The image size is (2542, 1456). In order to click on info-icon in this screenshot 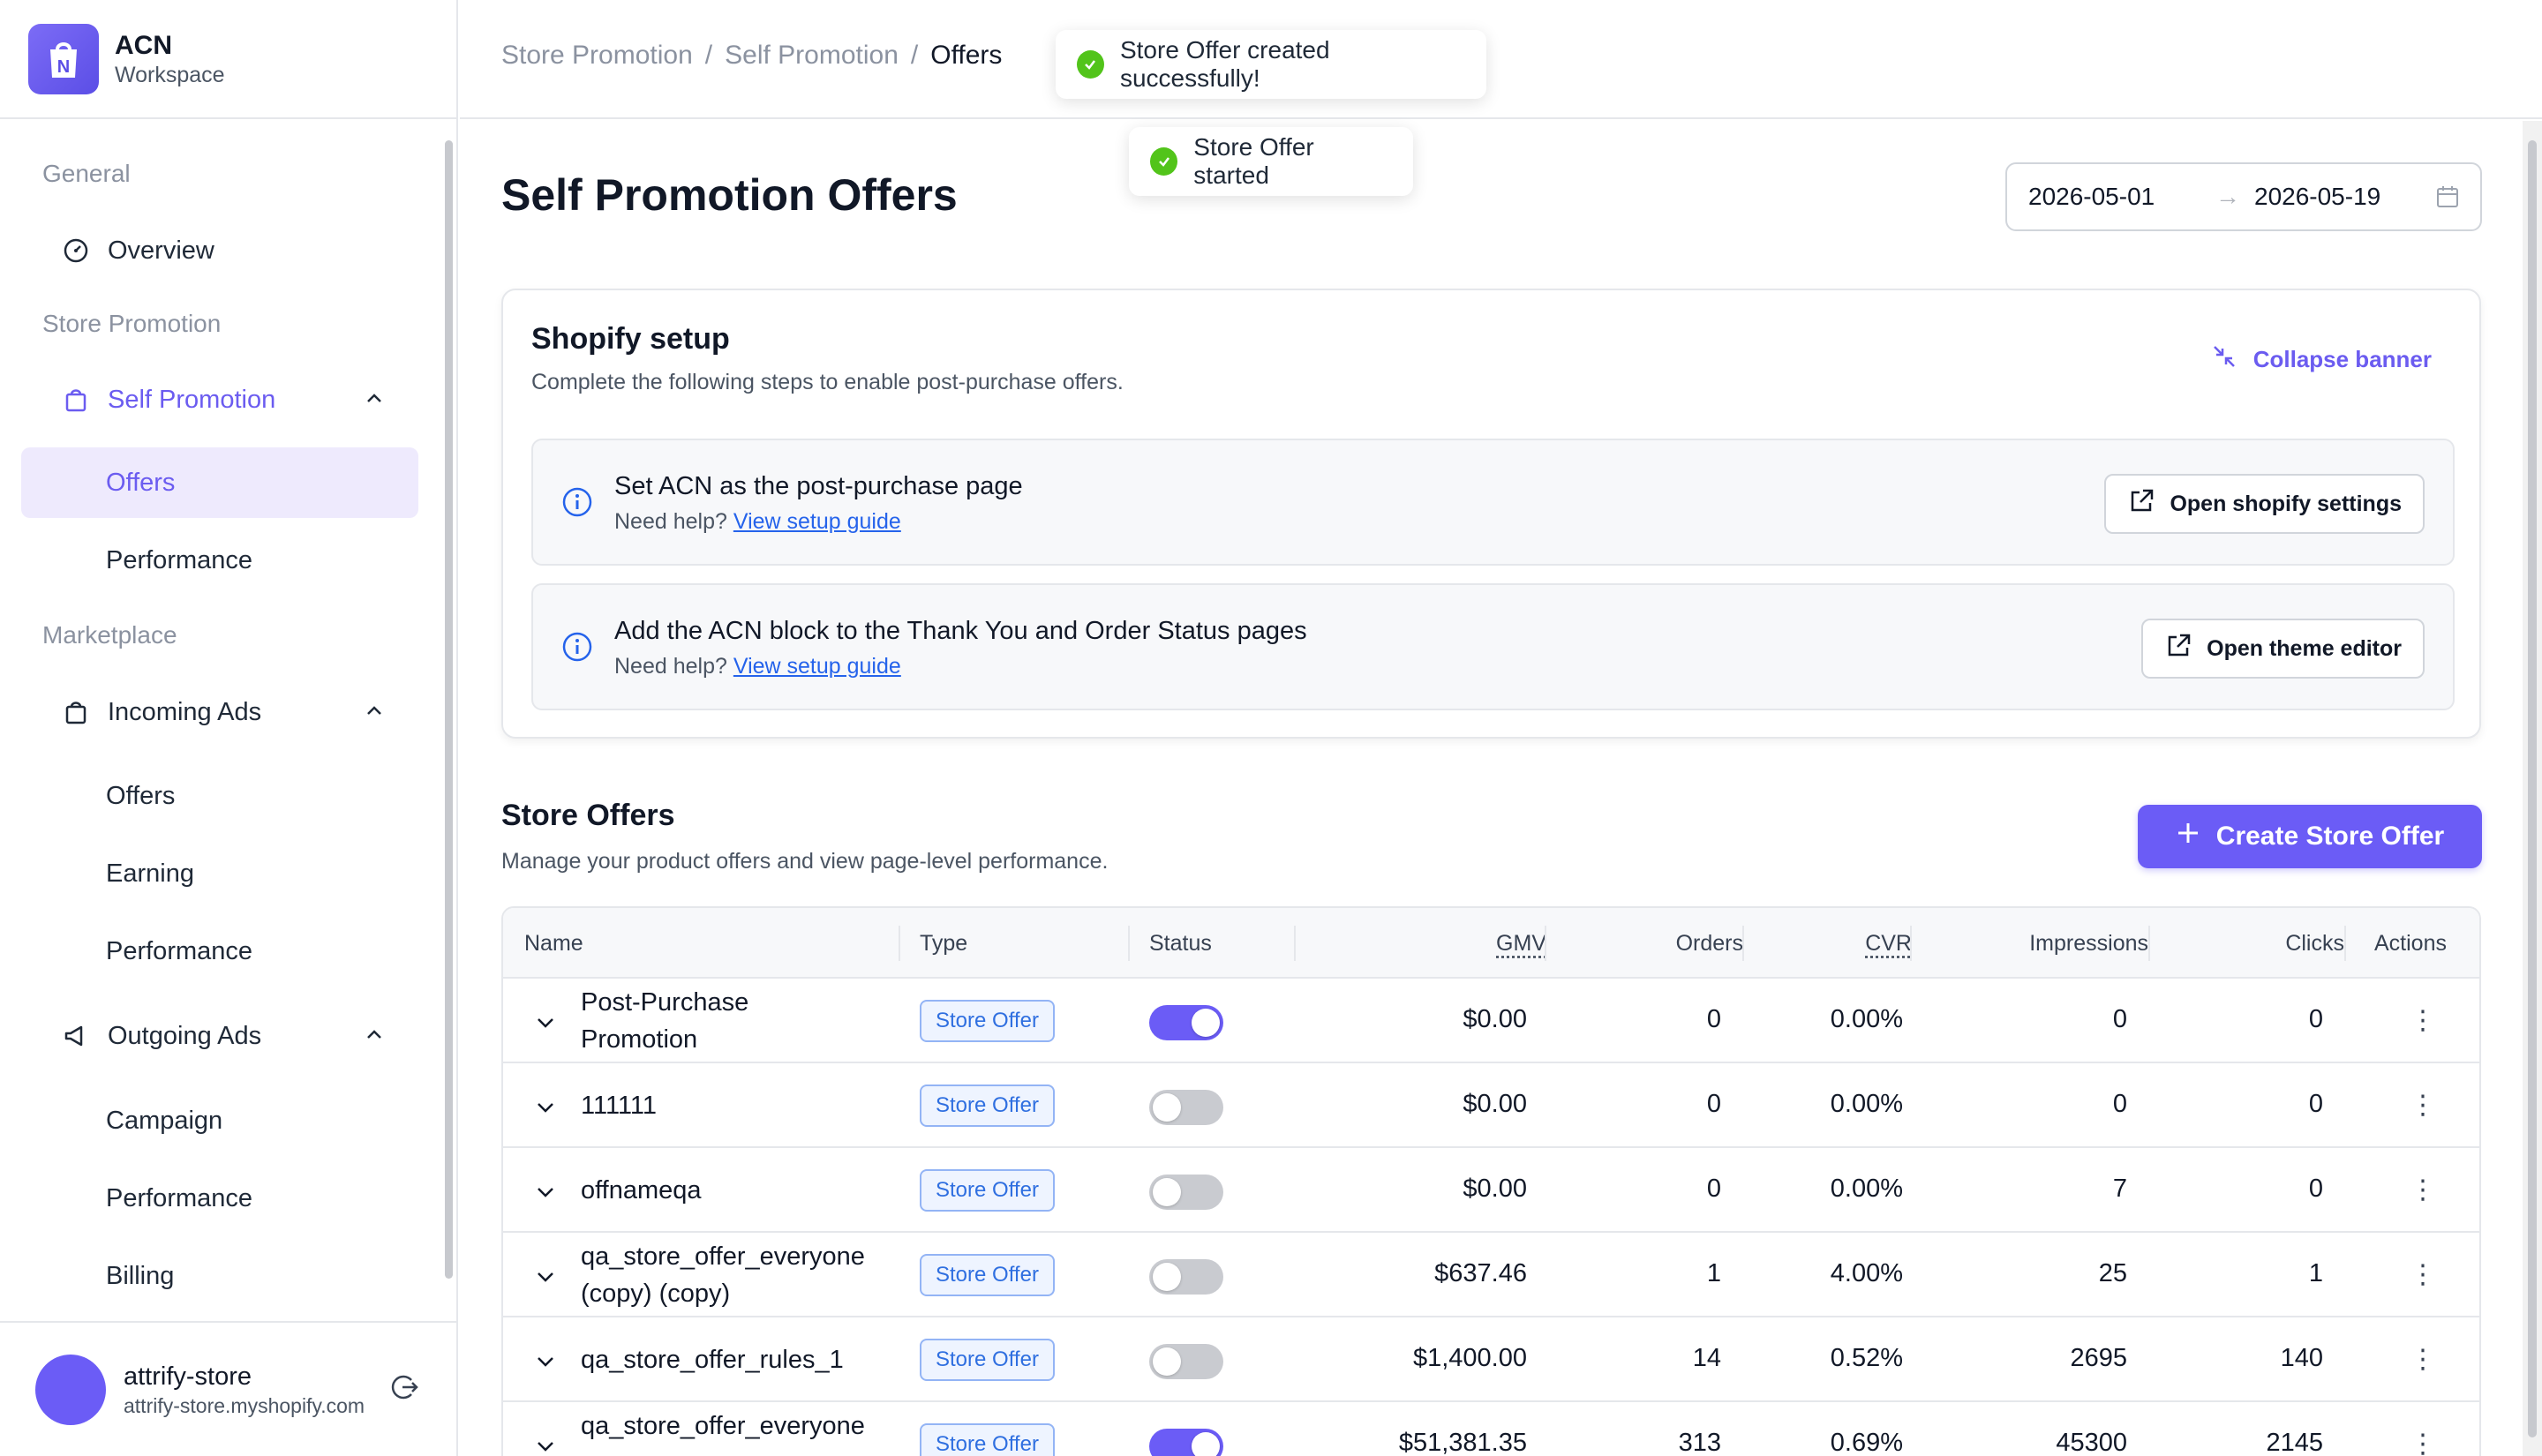, I will do `click(577, 504)`.